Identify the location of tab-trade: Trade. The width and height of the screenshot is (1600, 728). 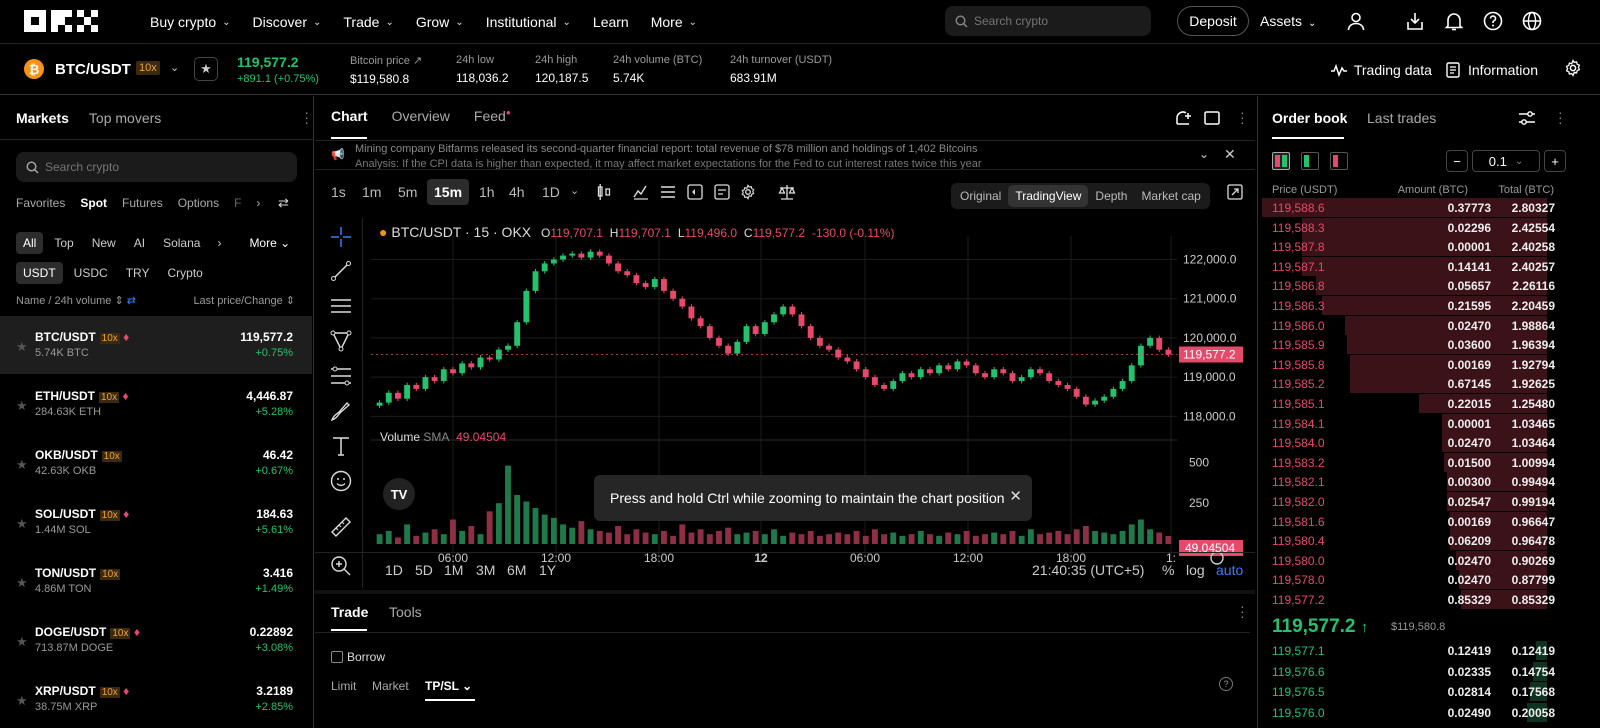
(349, 612).